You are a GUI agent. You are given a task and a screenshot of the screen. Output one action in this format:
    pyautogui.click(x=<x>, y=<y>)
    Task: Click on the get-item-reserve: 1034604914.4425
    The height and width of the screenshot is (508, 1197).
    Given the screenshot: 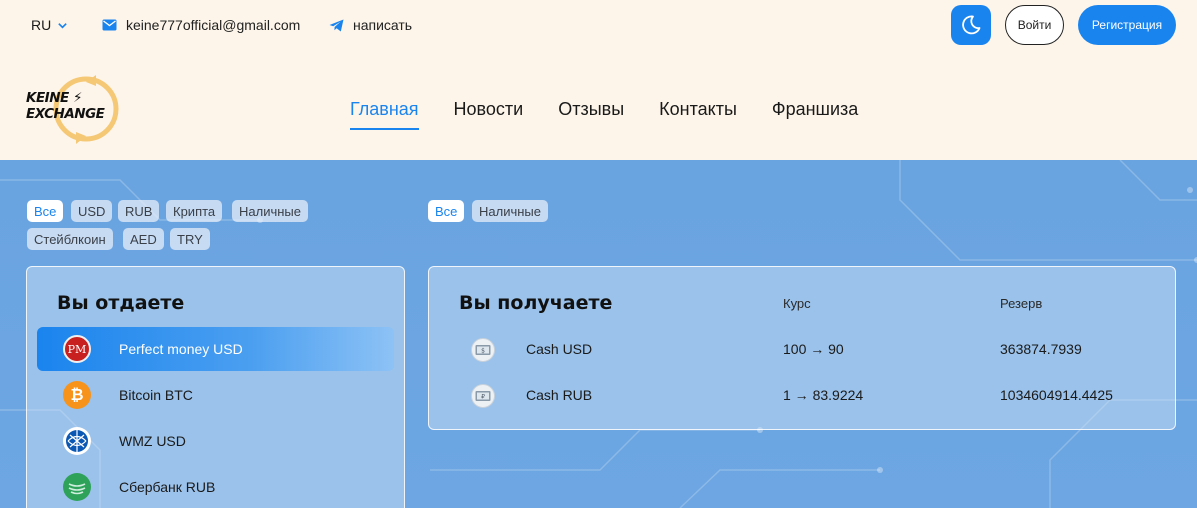 What is the action you would take?
    pyautogui.click(x=1056, y=395)
    